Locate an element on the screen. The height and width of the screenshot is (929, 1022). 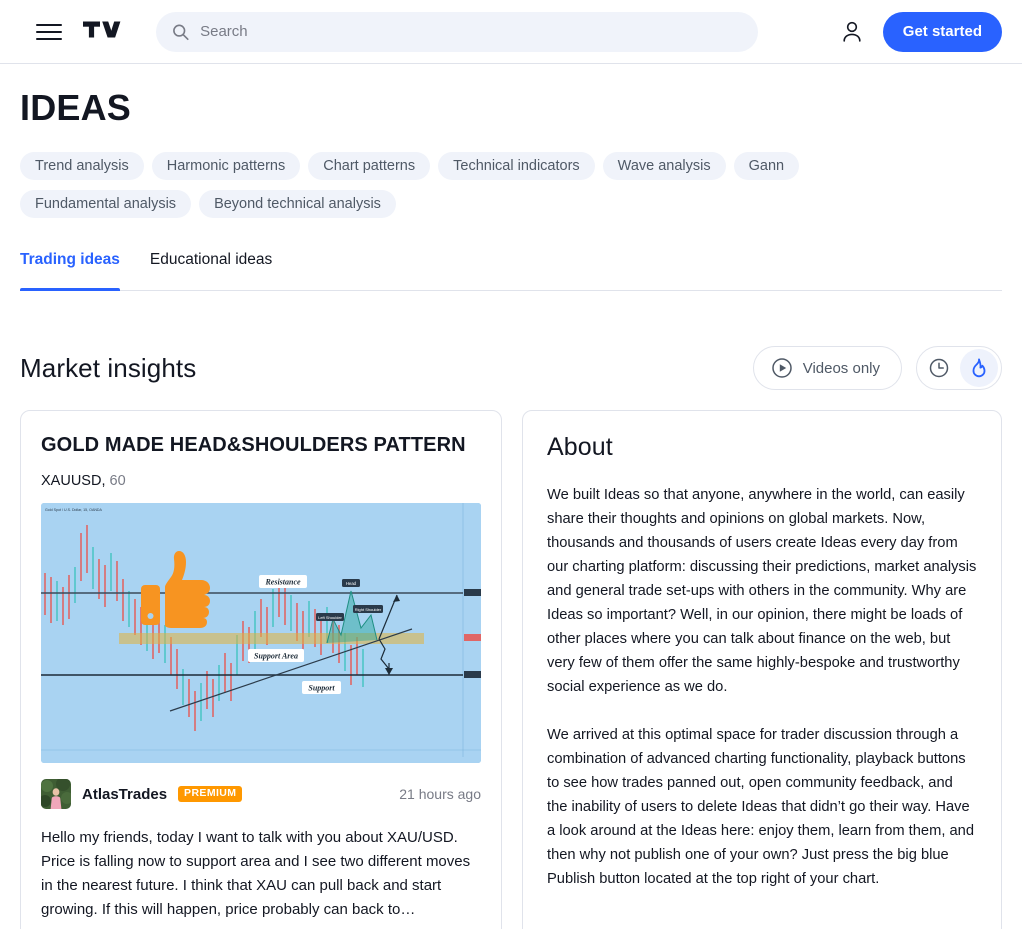
get-started-button: Get started is located at coordinates (942, 31).